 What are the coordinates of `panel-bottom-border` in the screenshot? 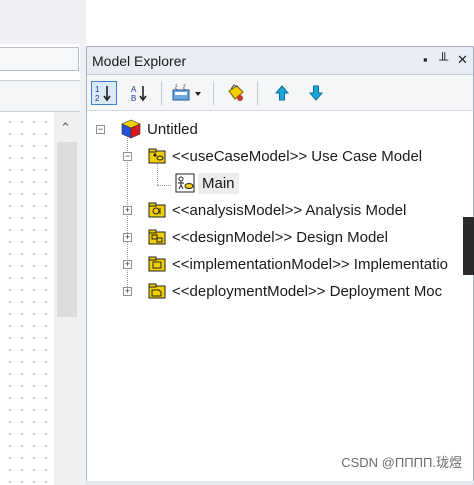 It's located at (280, 483).